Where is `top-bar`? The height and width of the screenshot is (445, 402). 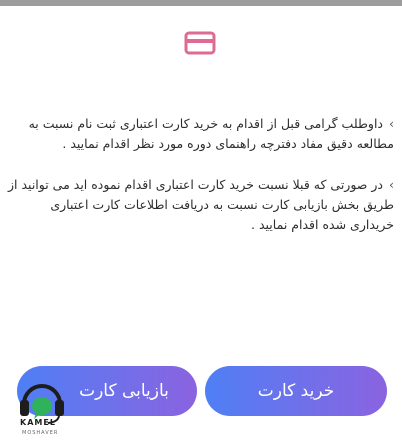
top-bar is located at coordinates (201, 3).